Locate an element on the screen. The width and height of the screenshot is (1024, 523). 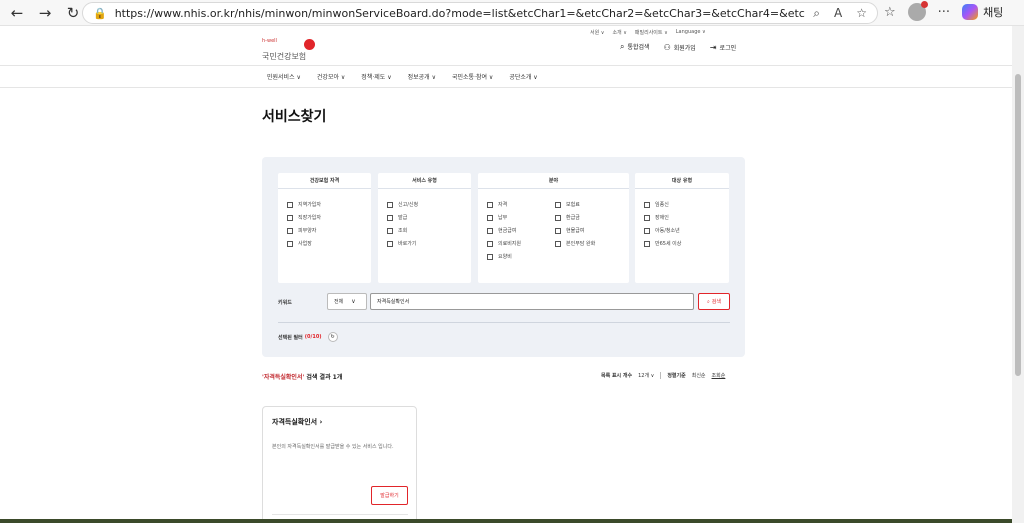
gnb-item: 정책·제도 ∨ is located at coordinates (376, 76).